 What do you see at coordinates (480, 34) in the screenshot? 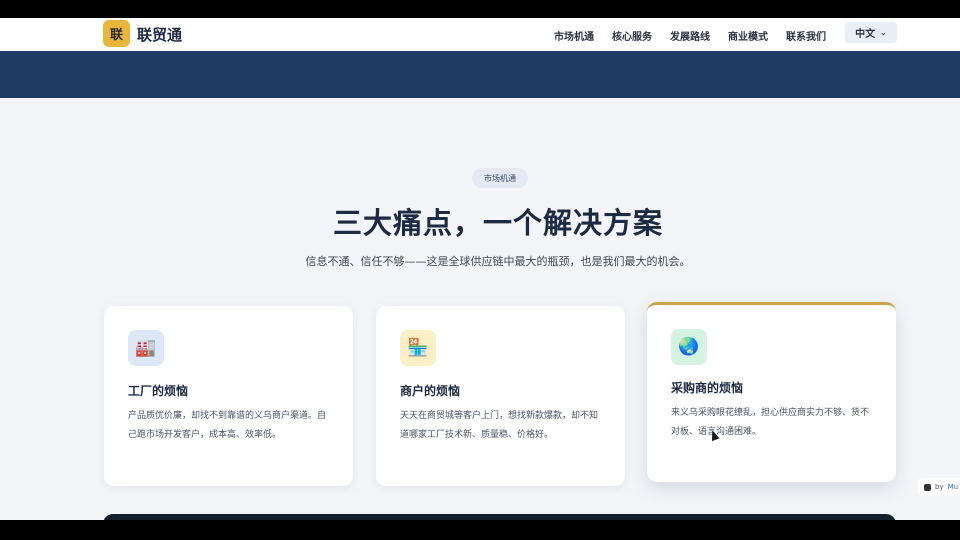
I see `top-navbar: 联 联贸通 市场机通 核心服务 发展路线 商业模式 联系我们 中文 ⌄` at bounding box center [480, 34].